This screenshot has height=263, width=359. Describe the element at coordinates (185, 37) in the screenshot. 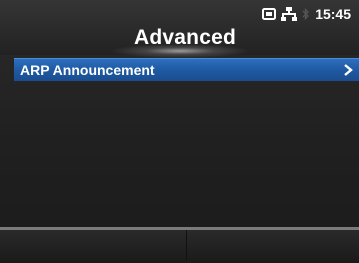

I see `page-title: Advanced` at that location.